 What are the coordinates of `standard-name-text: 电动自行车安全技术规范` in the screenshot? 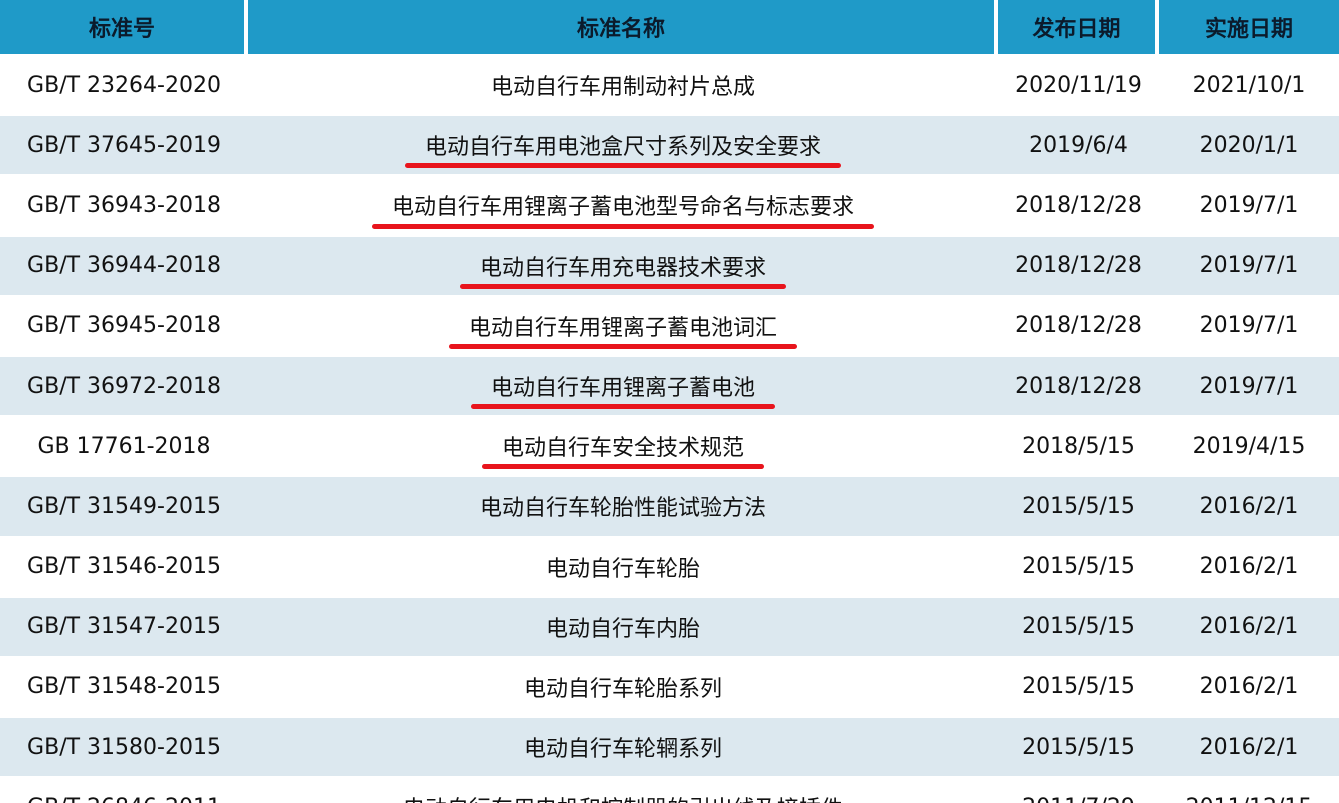 It's located at (622, 449).